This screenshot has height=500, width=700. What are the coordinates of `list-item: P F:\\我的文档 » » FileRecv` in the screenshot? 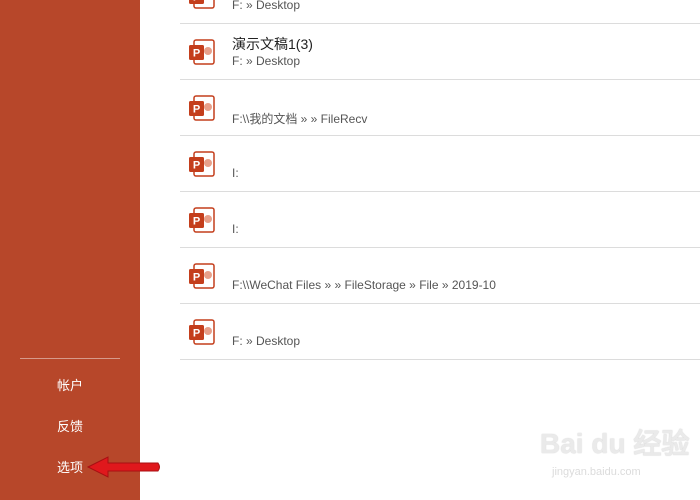 It's located at (440, 108).